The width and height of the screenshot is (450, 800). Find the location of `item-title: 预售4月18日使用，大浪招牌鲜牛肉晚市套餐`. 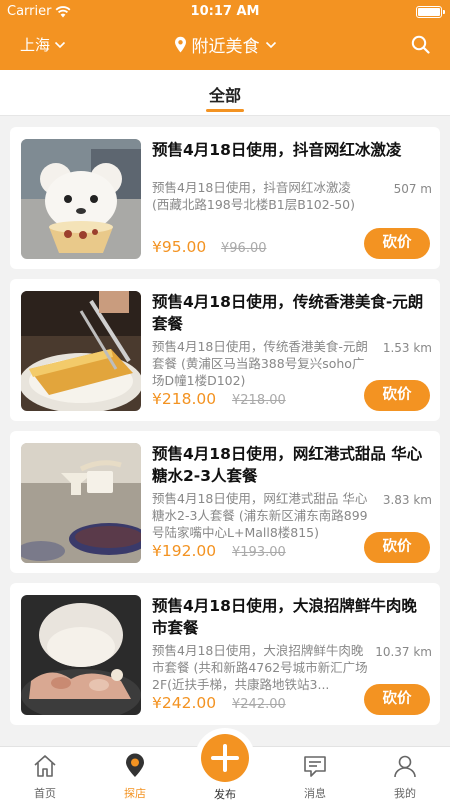

item-title: 预售4月18日使用，大浪招牌鲜牛肉晚市套餐 is located at coordinates (284, 617).